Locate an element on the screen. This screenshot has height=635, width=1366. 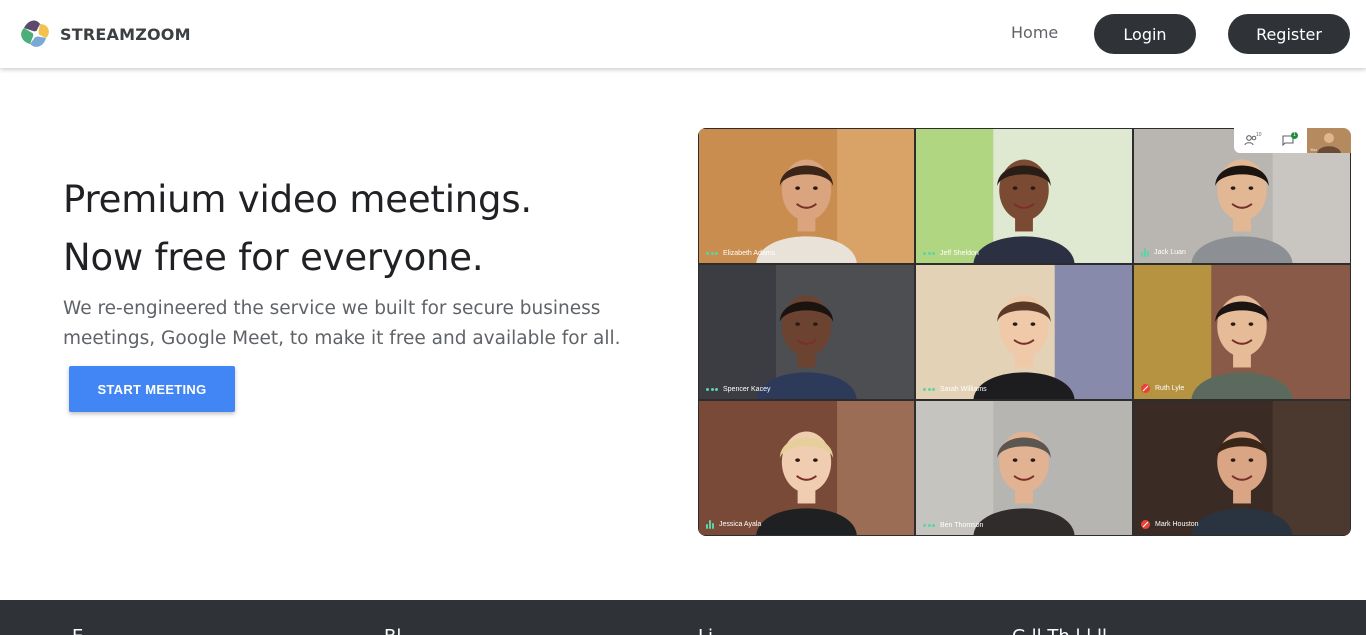
participant-name-tag: Jeff Sheldon is located at coordinates (951, 253).